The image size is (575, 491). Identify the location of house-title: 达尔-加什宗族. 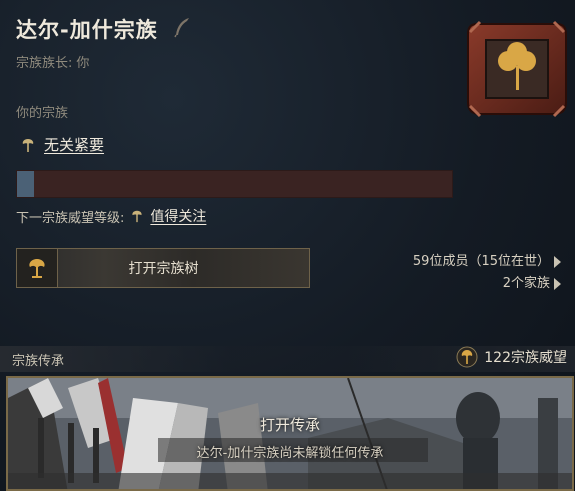
(87, 30).